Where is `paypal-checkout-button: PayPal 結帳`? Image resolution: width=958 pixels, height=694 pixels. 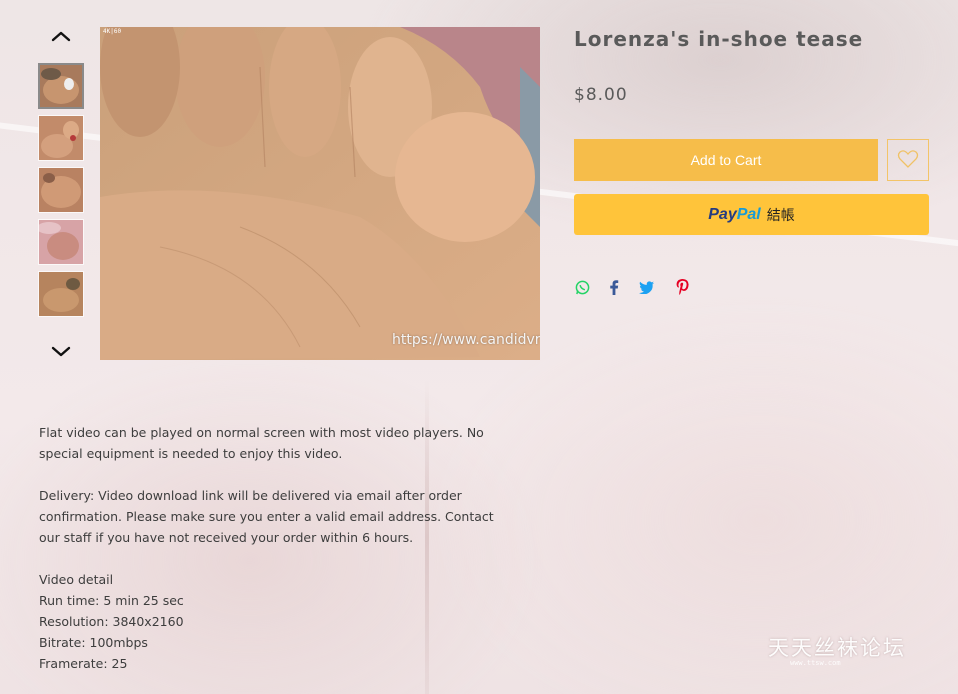 paypal-checkout-button: PayPal 結帳 is located at coordinates (751, 214).